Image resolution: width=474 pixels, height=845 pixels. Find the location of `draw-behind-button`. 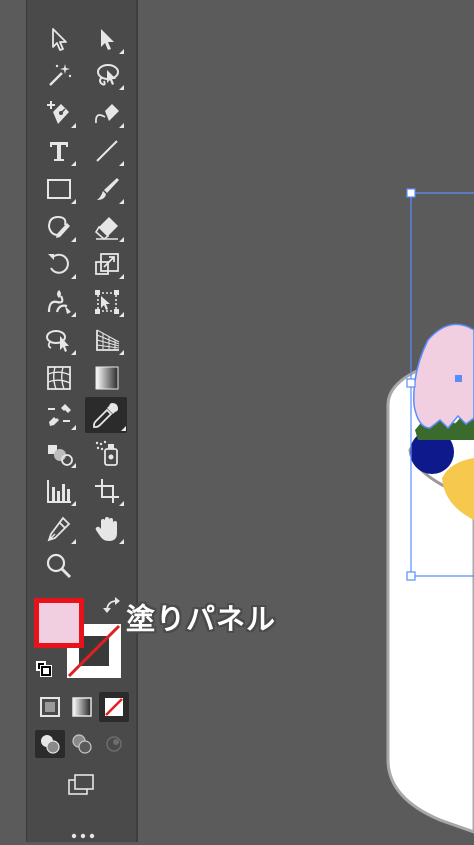

draw-behind-button is located at coordinates (82, 744).